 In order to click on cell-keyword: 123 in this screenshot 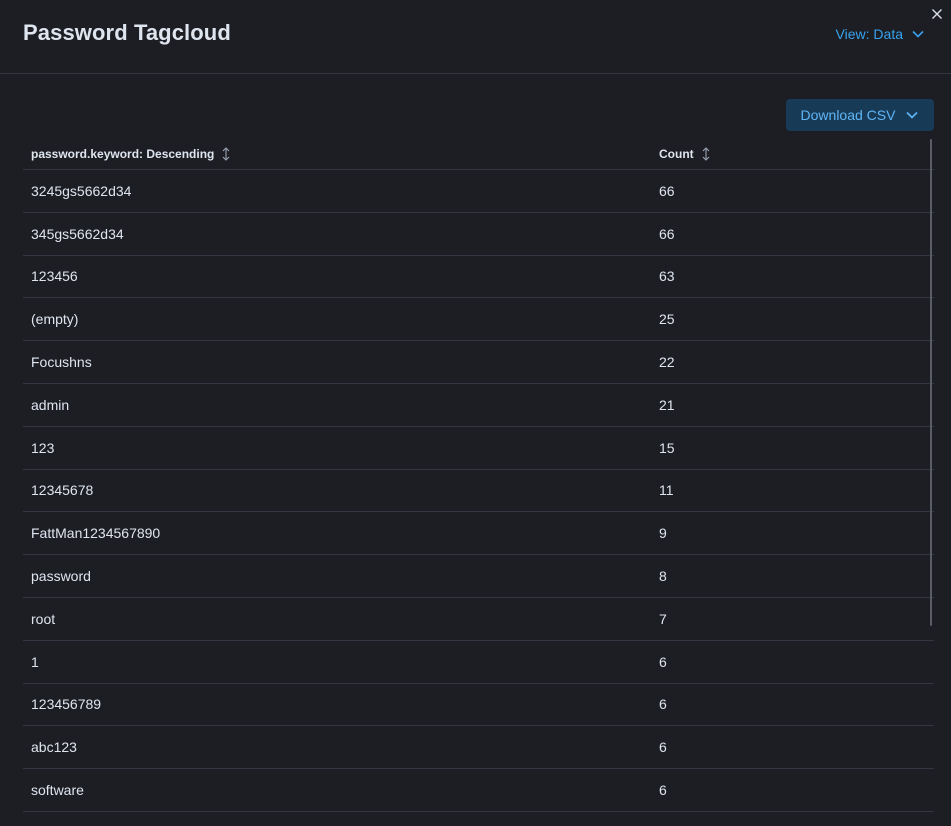, I will do `click(43, 447)`.